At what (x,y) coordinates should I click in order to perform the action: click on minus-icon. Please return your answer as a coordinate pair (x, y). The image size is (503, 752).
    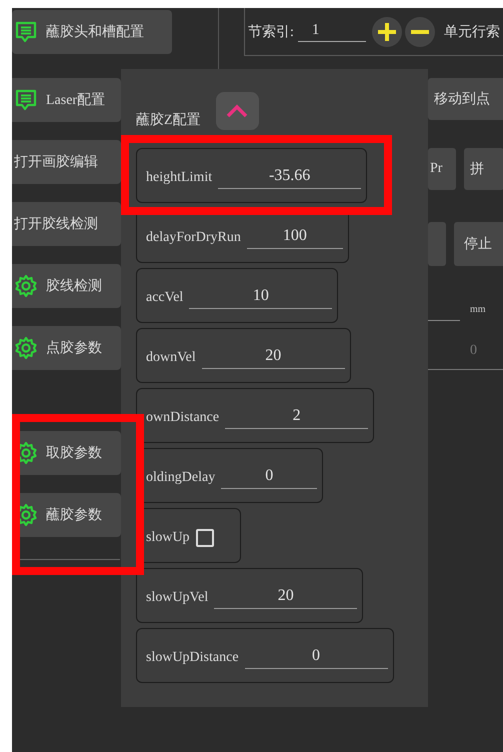
    Looking at the image, I should click on (420, 32).